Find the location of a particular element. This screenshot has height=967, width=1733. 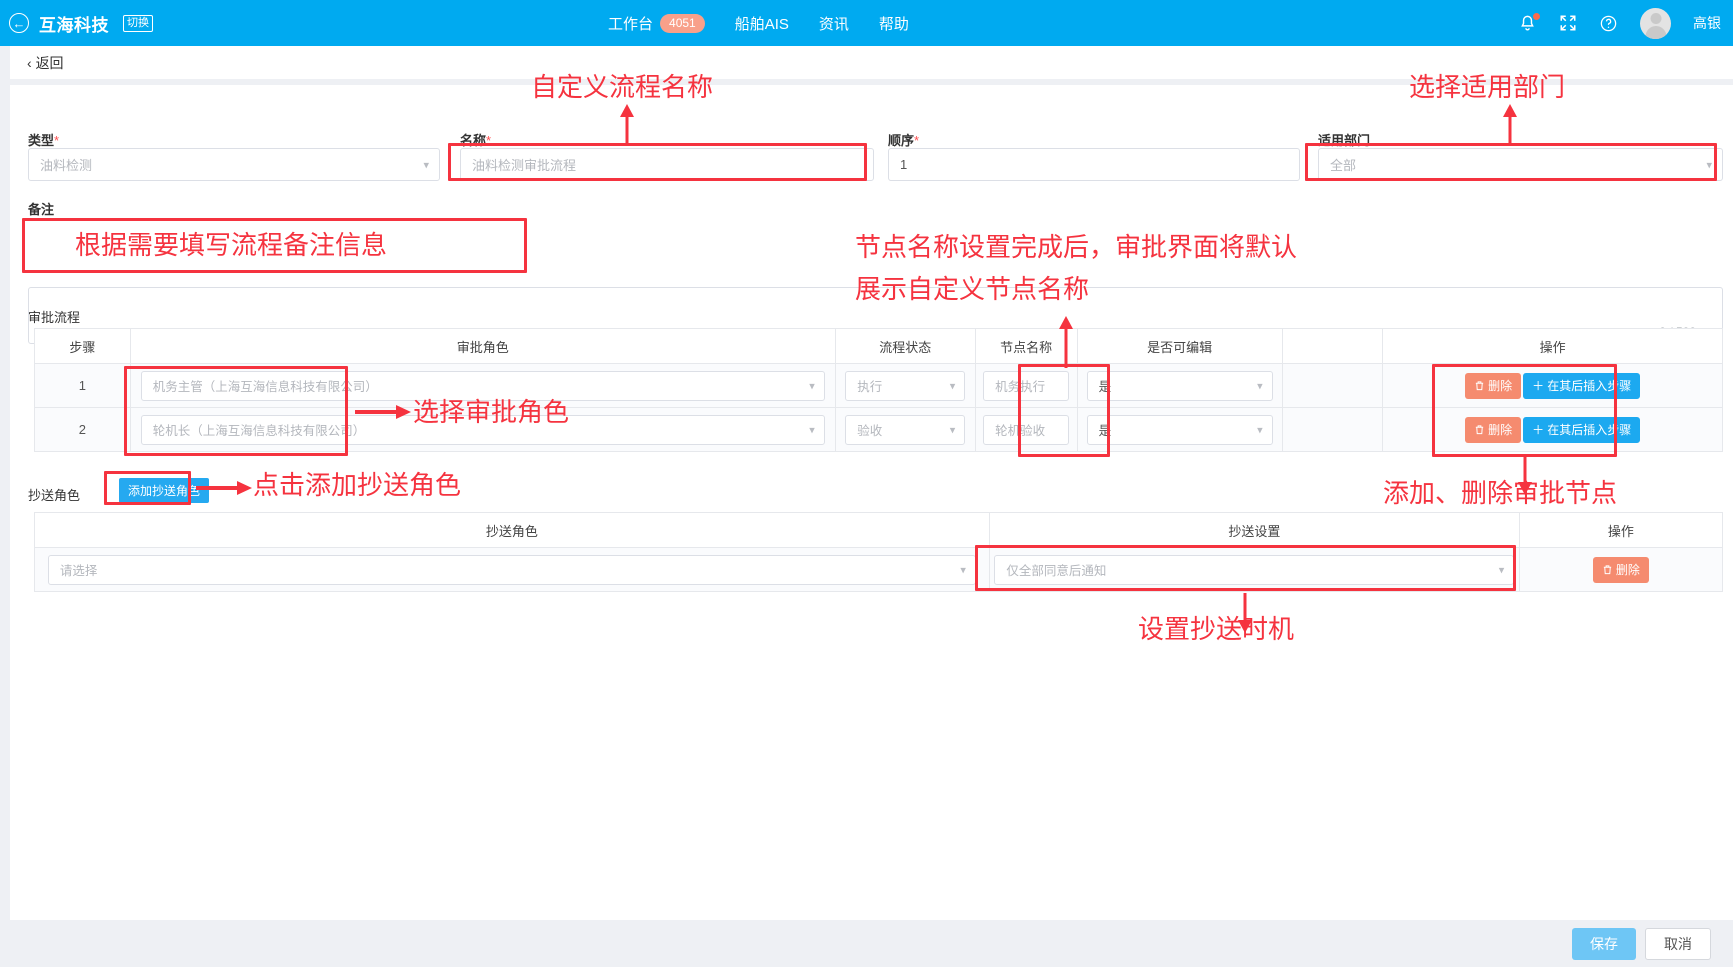

help-icon is located at coordinates (1608, 23).